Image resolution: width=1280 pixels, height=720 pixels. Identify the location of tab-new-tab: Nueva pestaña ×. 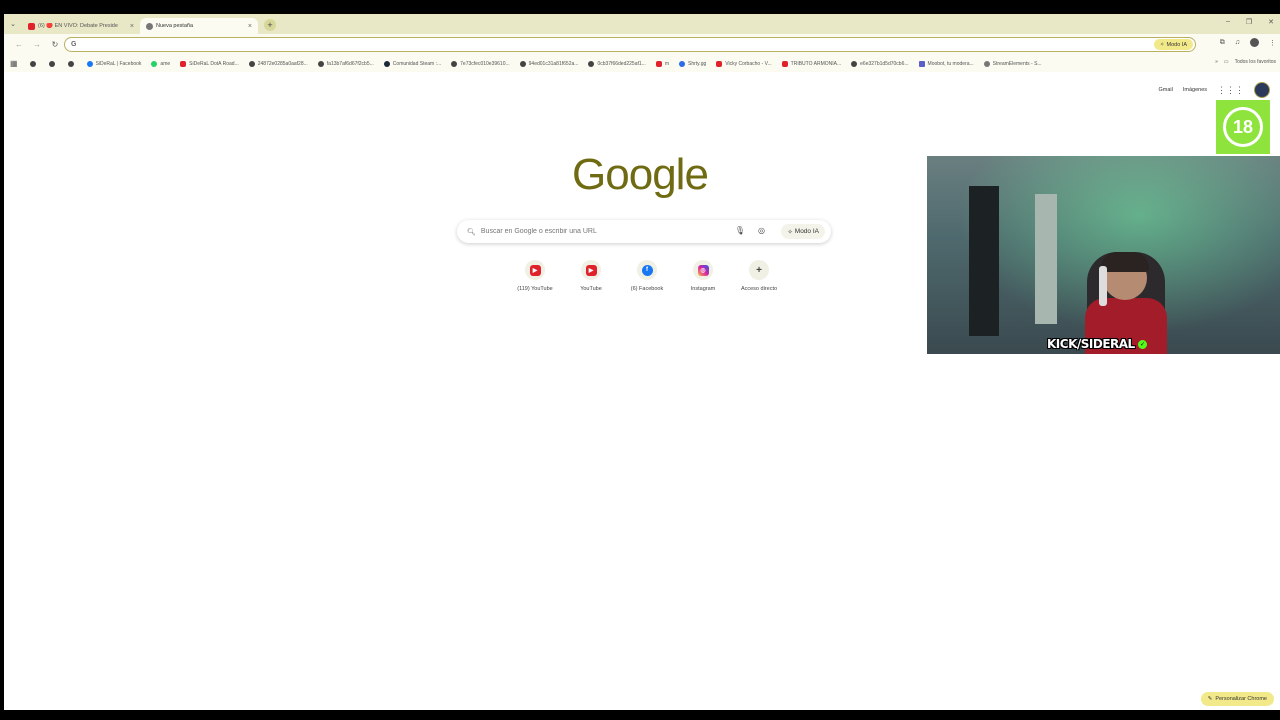
(199, 26).